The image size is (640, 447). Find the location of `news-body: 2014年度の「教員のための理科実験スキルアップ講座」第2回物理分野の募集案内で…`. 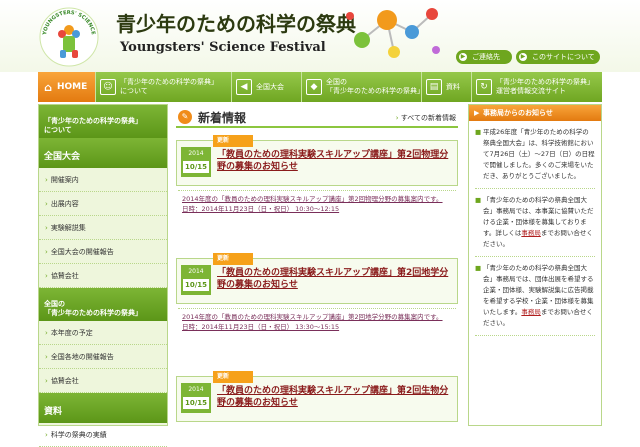

news-body: 2014年度の「教員のための理科実験スキルアップ講座」第2回物理分野の募集案内で… is located at coordinates (318, 204).